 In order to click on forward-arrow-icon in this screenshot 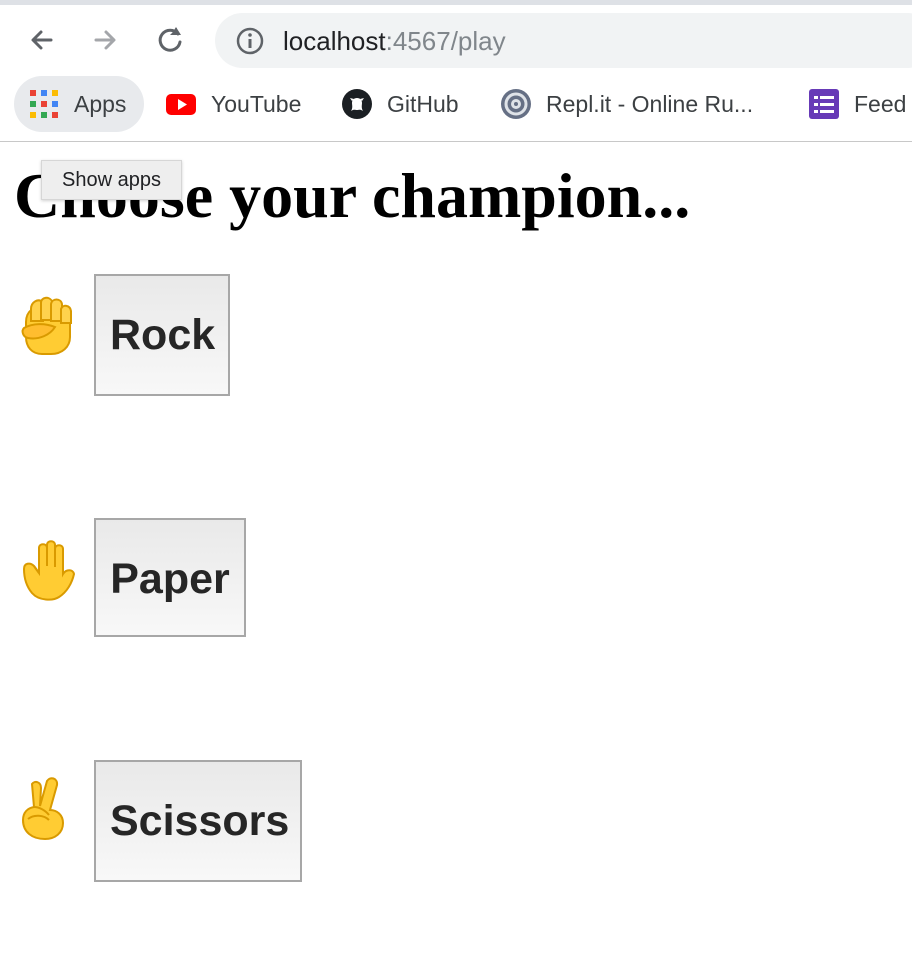, I will do `click(105, 40)`.